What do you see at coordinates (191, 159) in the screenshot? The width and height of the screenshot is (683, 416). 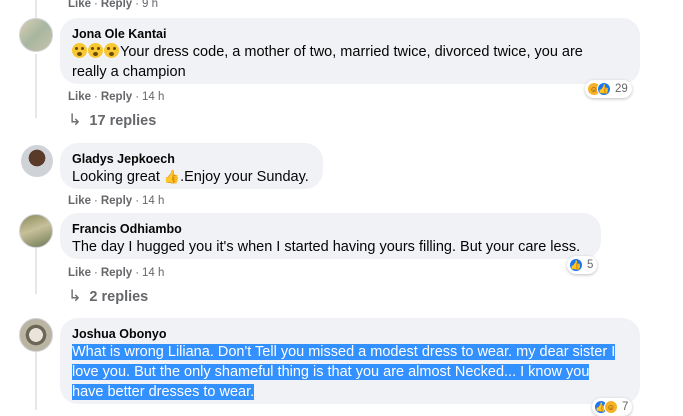 I see `comment-author: Gladys Jepkoech` at bounding box center [191, 159].